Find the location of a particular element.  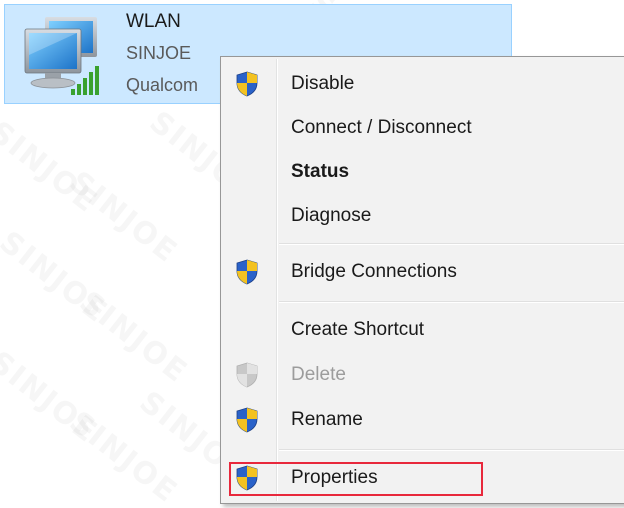

adapter-ssid: SINJOE is located at coordinates (159, 53).